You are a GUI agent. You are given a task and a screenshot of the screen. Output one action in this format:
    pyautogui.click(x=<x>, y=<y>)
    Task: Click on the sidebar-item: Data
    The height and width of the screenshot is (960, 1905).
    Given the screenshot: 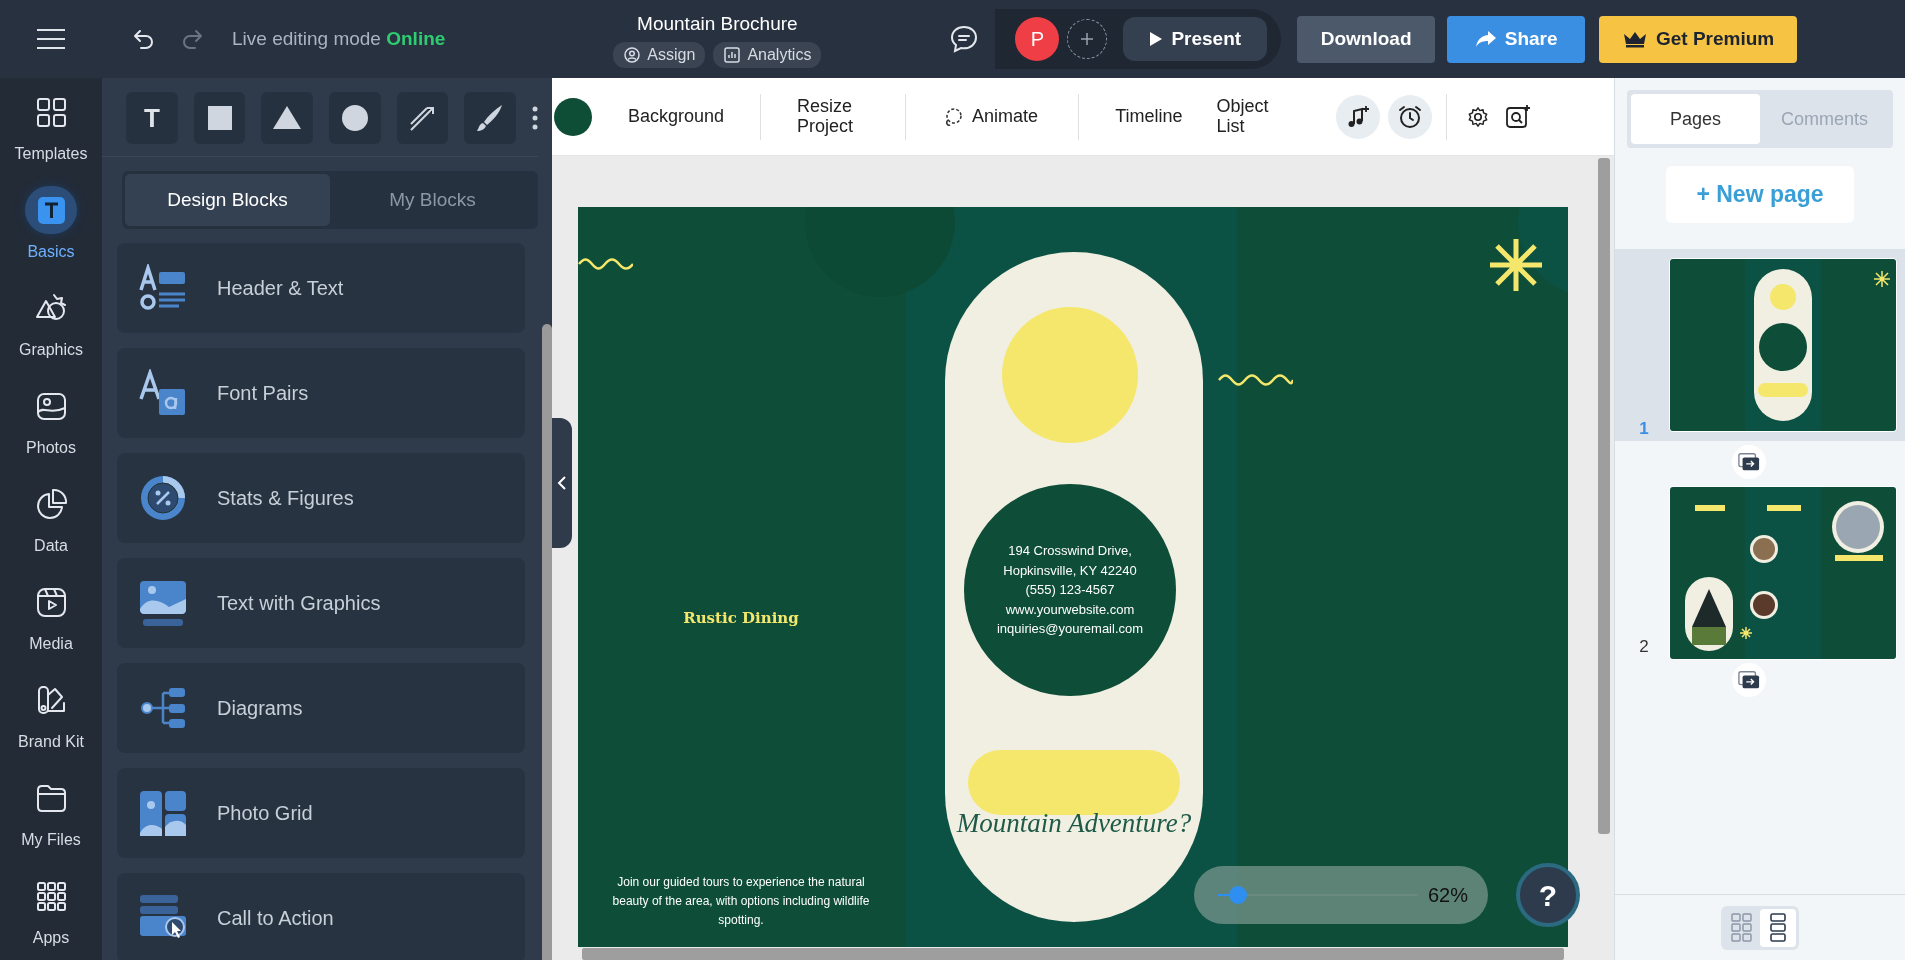 What is the action you would take?
    pyautogui.click(x=51, y=519)
    